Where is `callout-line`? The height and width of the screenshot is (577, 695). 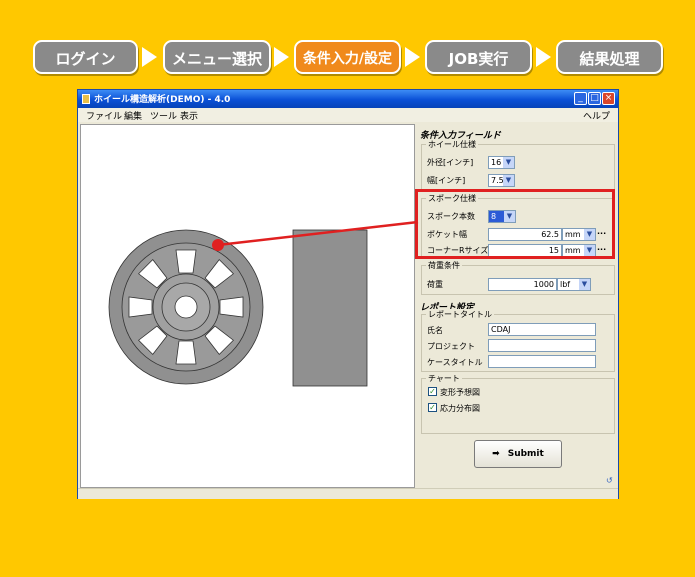
callout-line is located at coordinates (318, 233).